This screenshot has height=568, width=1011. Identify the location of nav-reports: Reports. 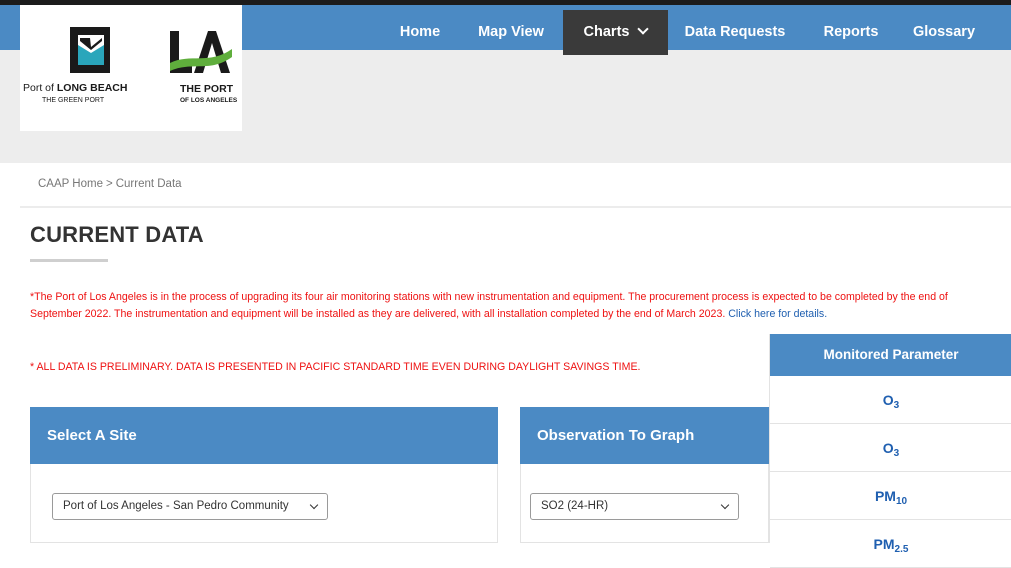
(851, 32).